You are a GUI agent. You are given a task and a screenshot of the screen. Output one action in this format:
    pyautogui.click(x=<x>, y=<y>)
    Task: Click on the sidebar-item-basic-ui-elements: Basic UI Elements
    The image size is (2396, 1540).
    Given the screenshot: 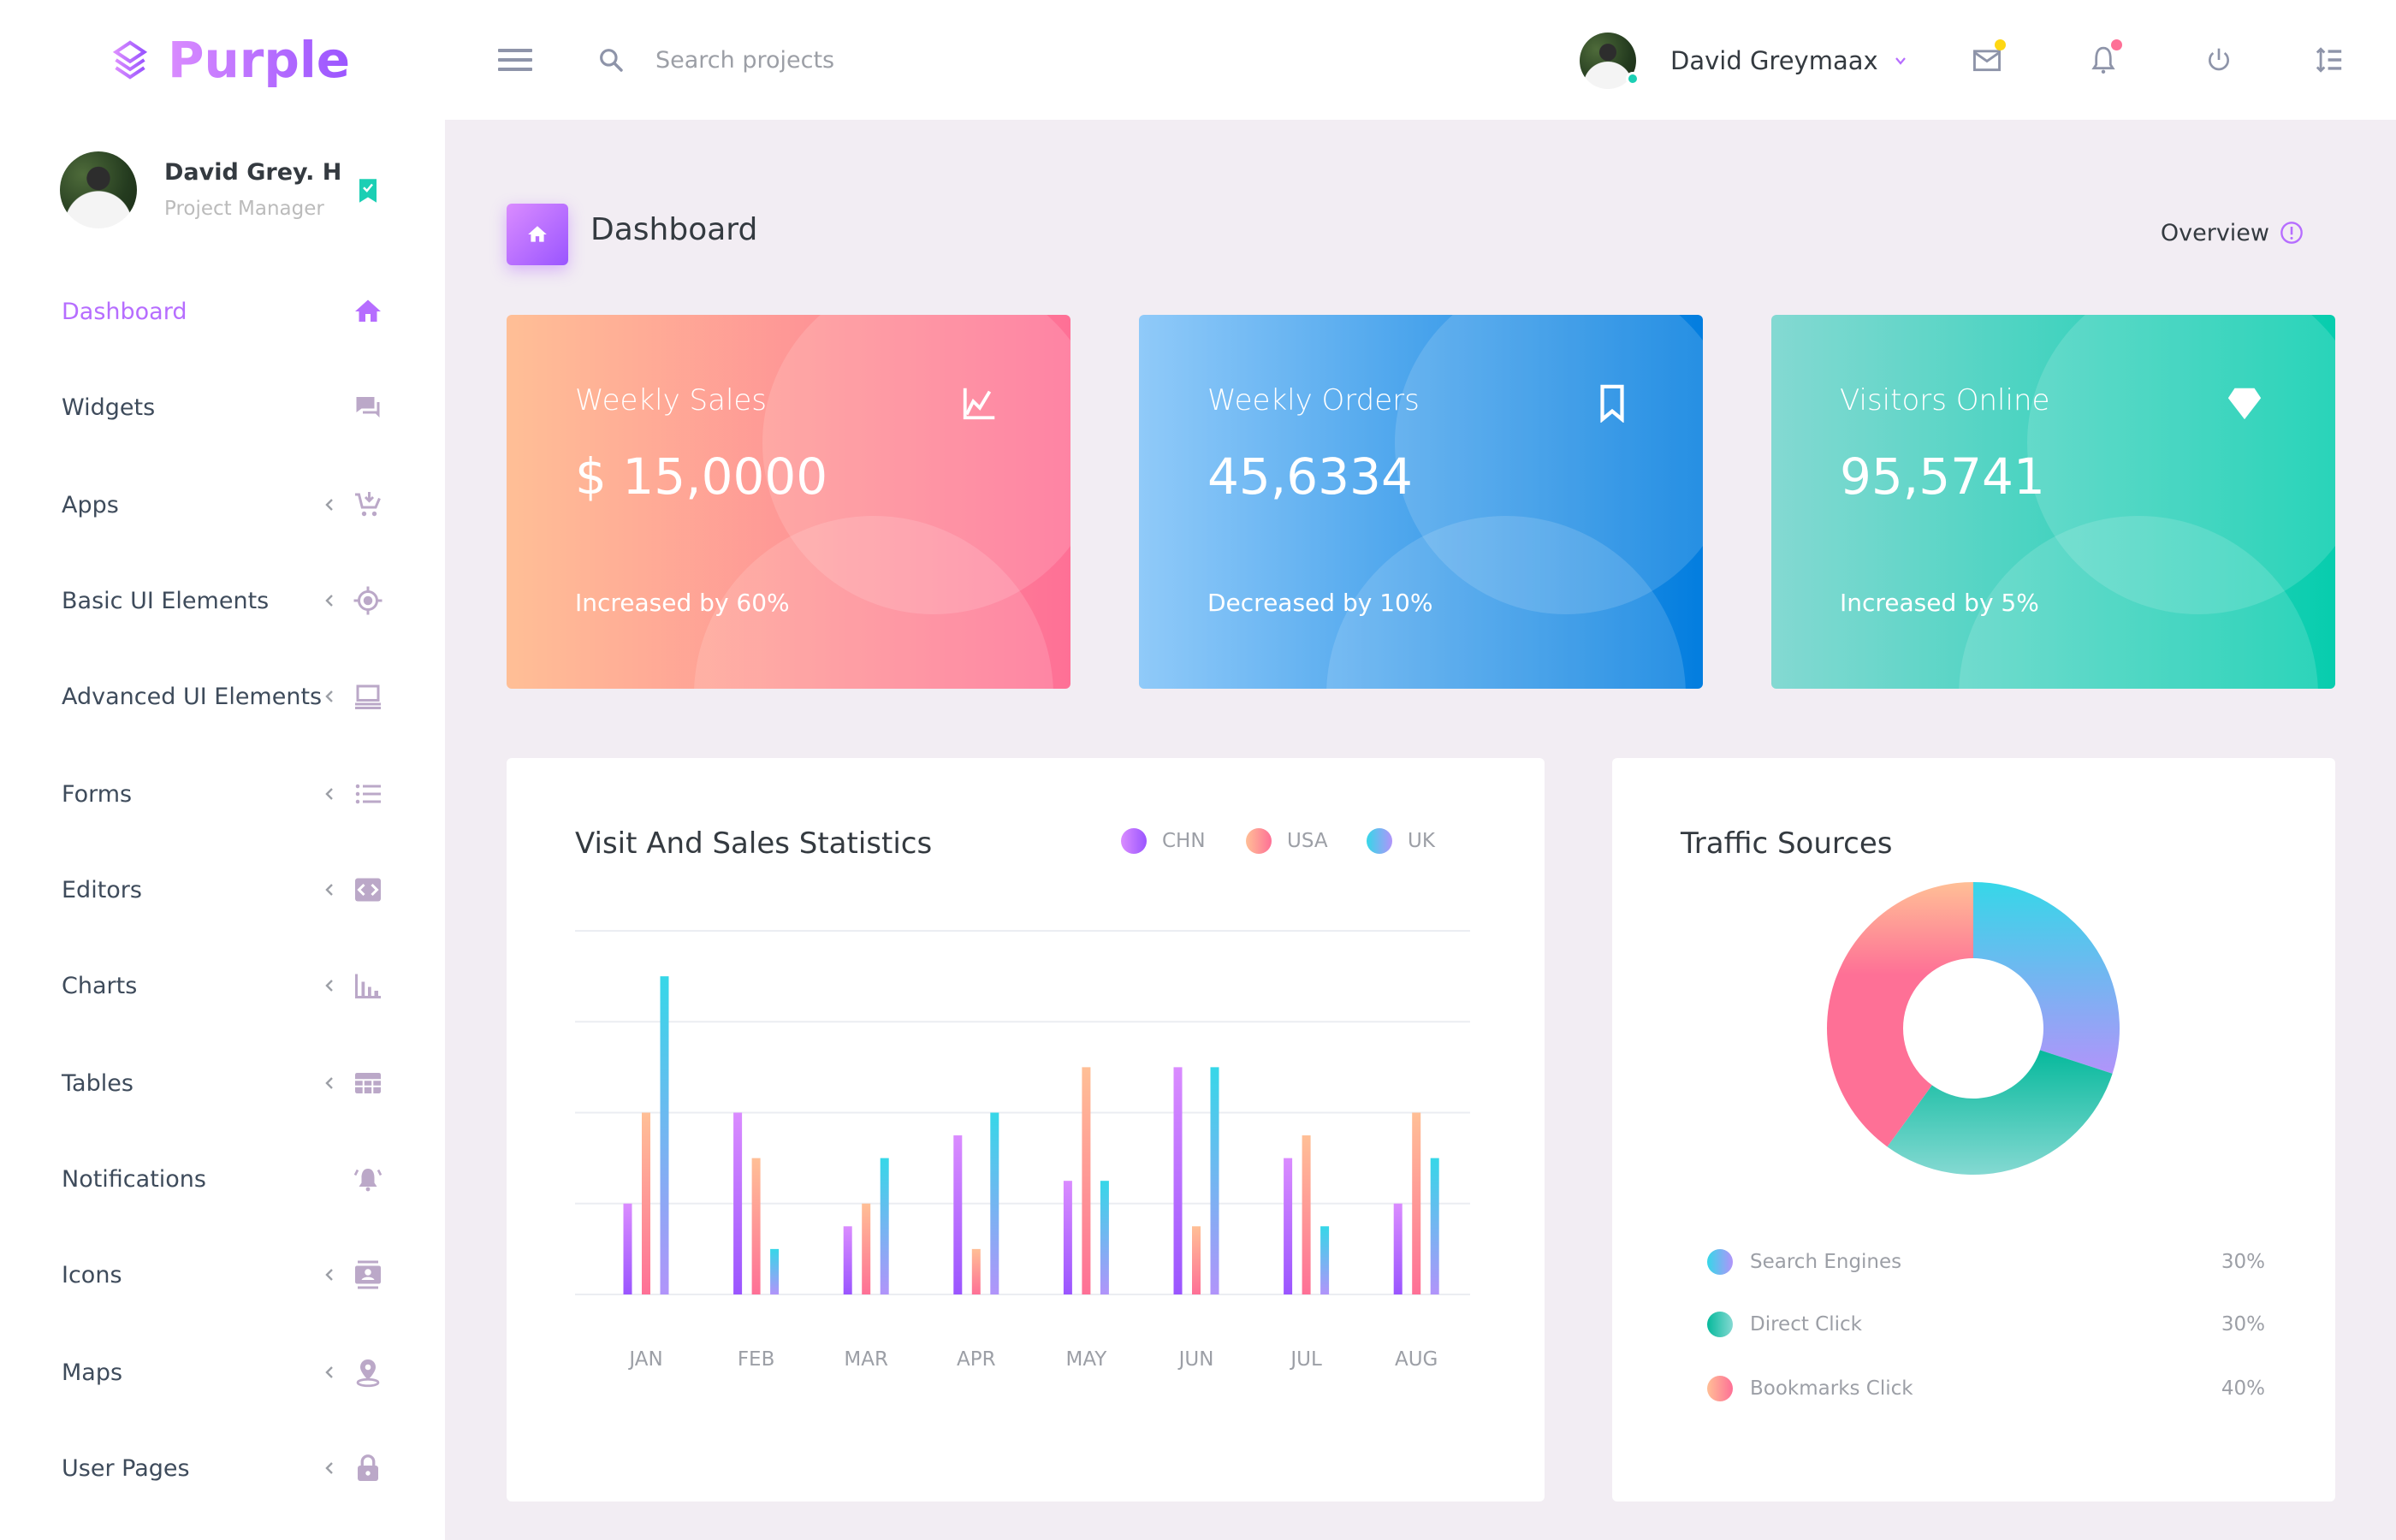 What is the action you would take?
    pyautogui.click(x=223, y=600)
    